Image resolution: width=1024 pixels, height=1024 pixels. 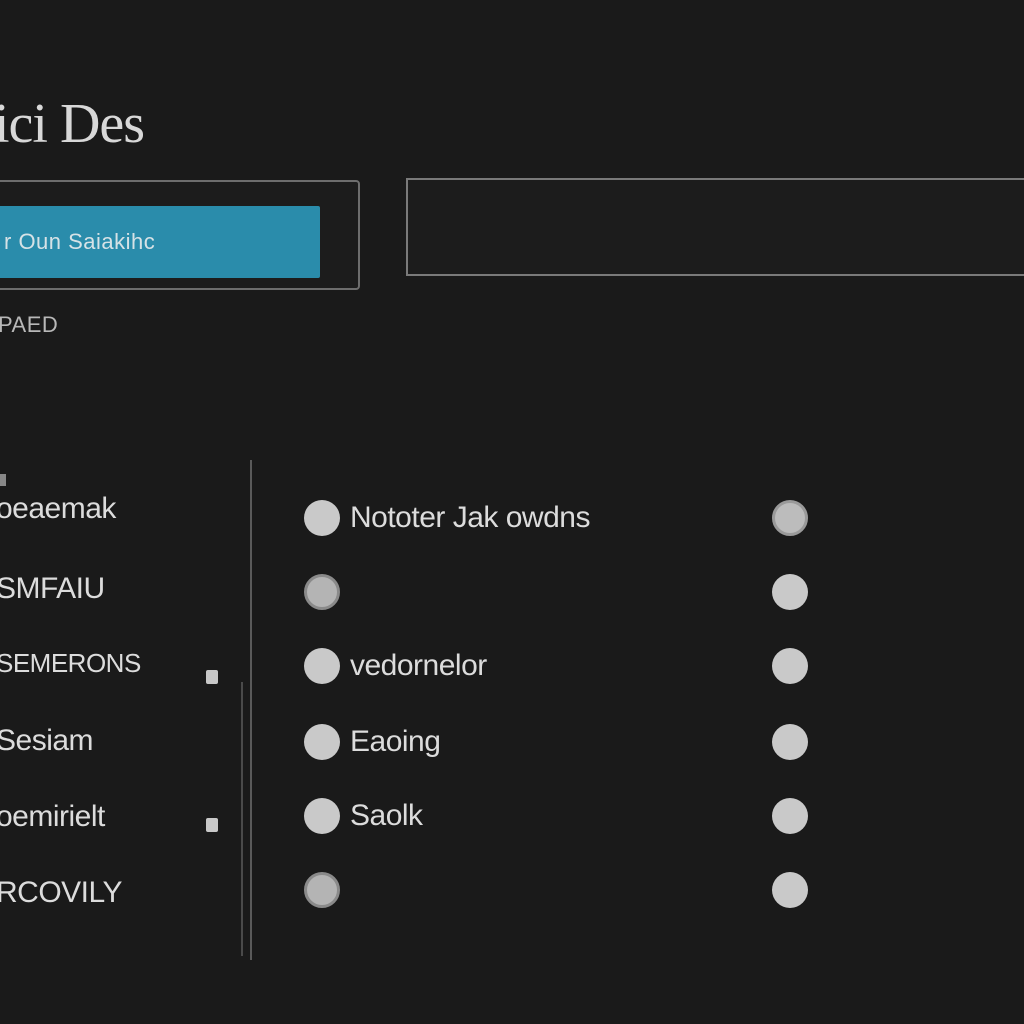 I want to click on option-row: vedornelor, so click(x=564, y=668).